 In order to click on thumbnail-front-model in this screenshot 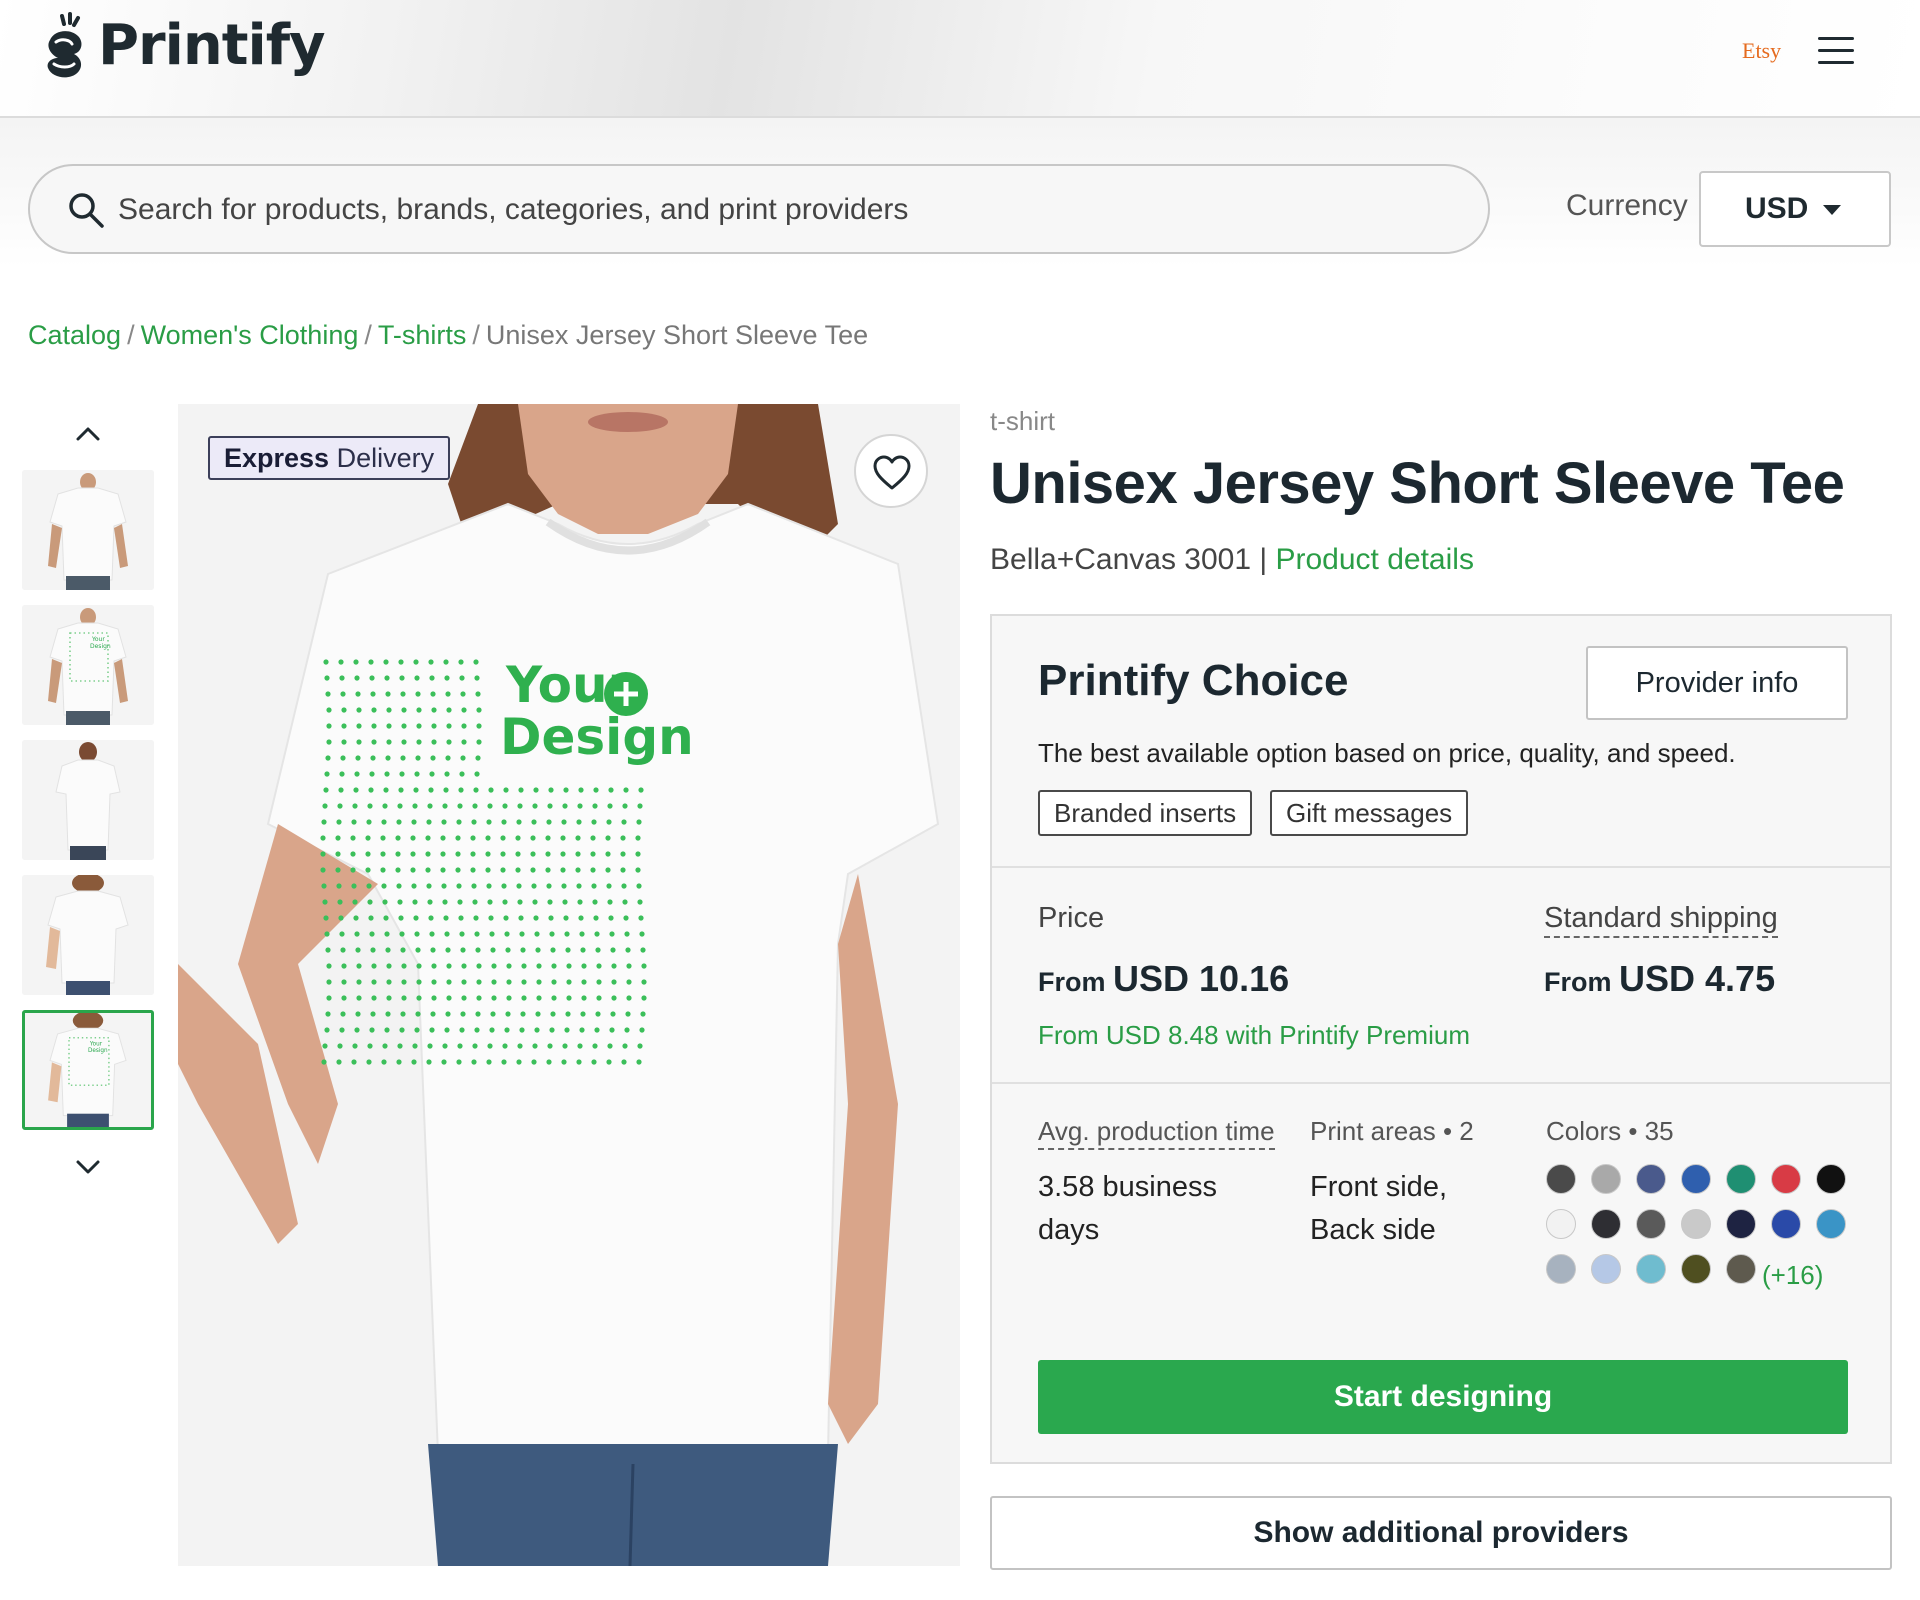, I will do `click(88, 530)`.